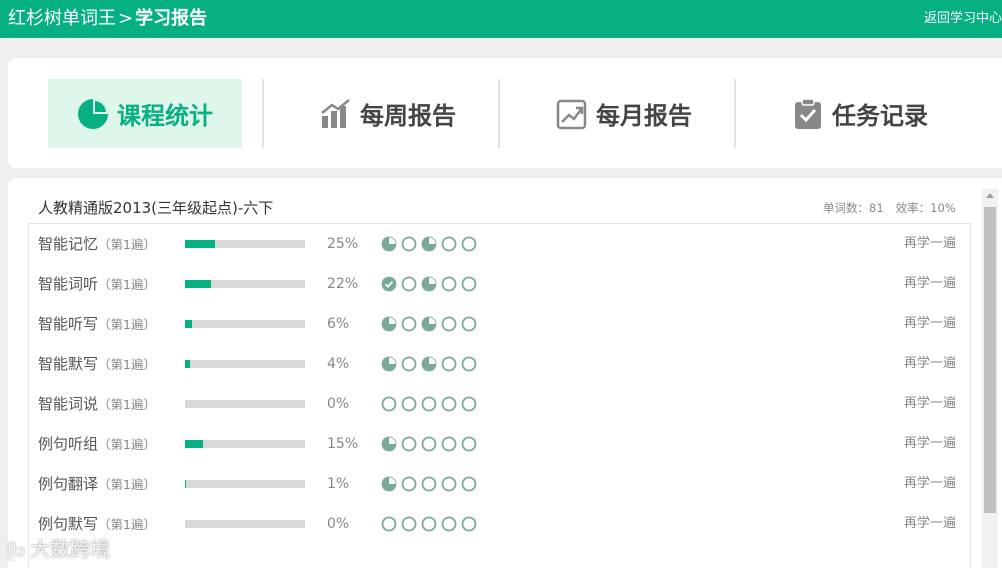 This screenshot has width=1002, height=568. What do you see at coordinates (499, 444) in the screenshot?
I see `progress-row: 例句听组（第1遍） 15% 再学一遍` at bounding box center [499, 444].